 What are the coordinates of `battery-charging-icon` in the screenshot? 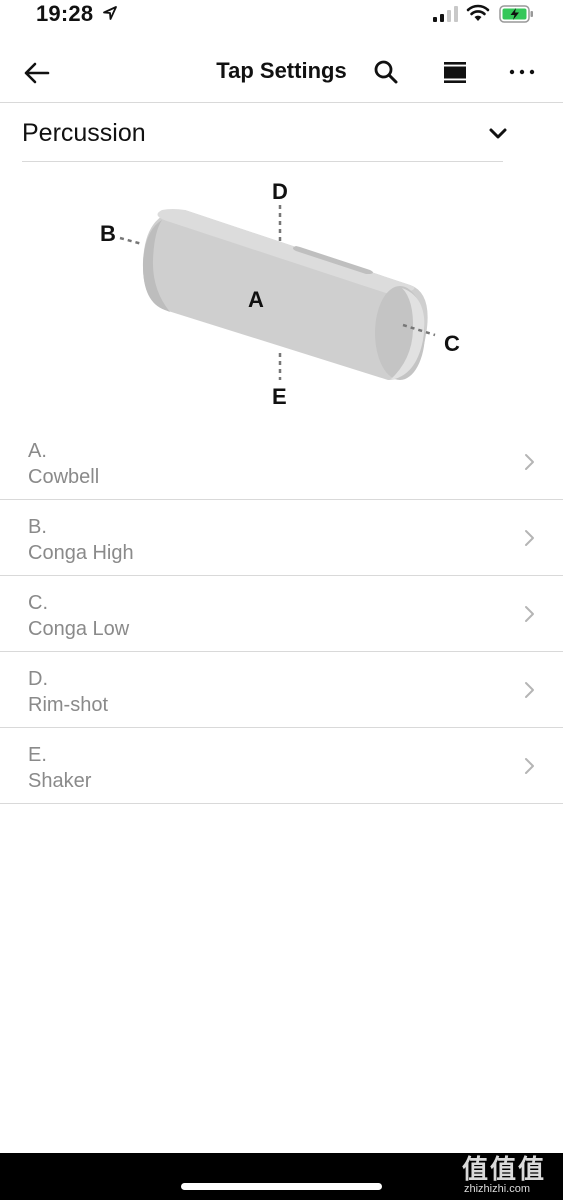 It's located at (516, 14).